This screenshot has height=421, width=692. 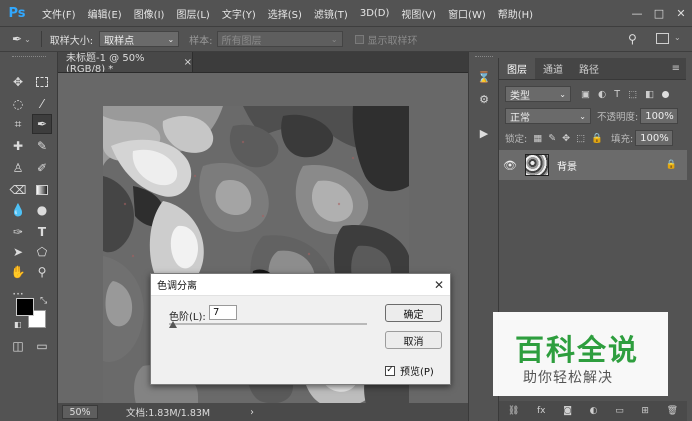 I want to click on opacity-value: 100%, so click(x=659, y=116).